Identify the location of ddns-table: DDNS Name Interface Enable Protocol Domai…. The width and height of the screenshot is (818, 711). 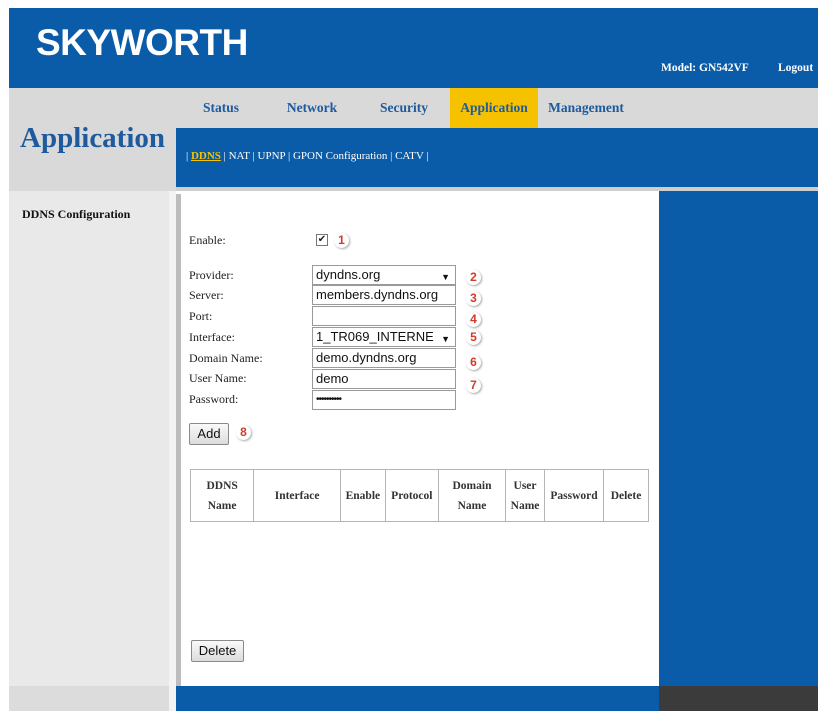
(419, 495).